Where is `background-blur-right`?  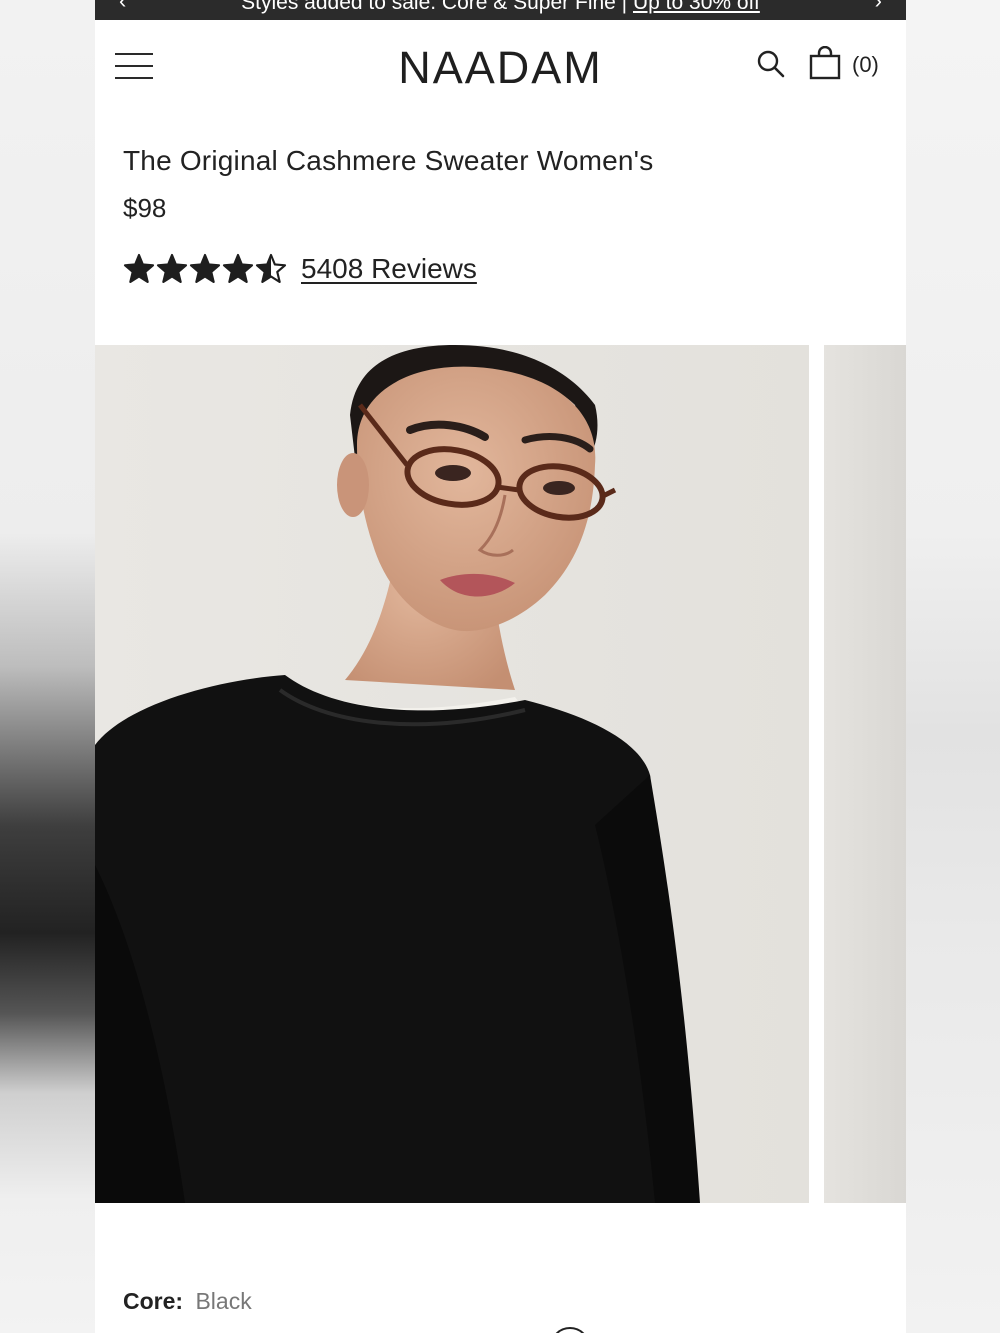
background-blur-right is located at coordinates (953, 666).